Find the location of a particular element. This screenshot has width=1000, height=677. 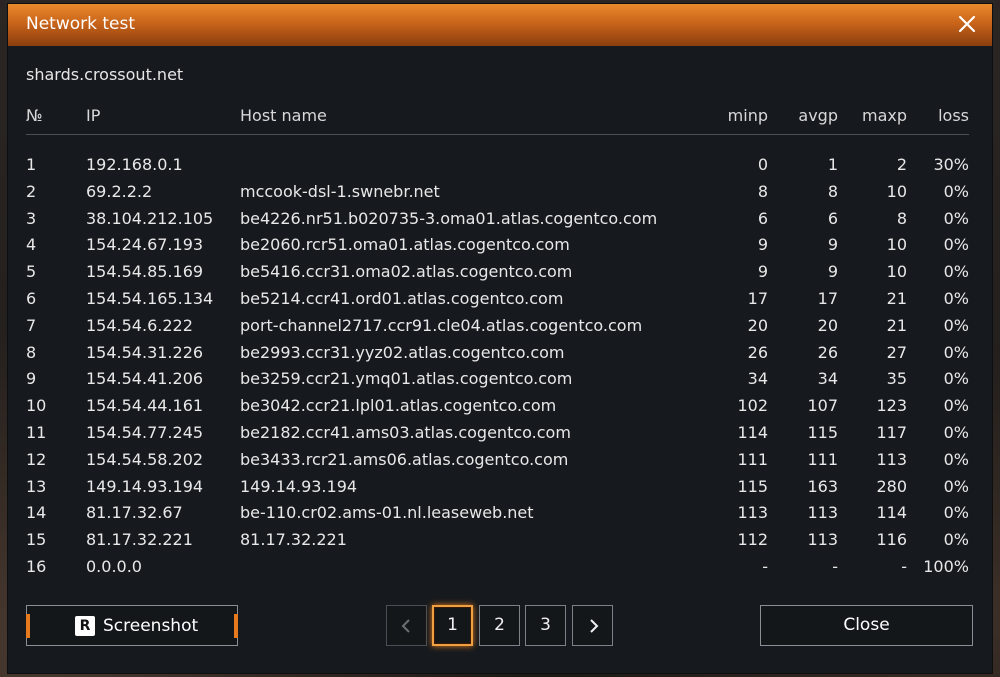

cell-maxp: 114 is located at coordinates (891, 513).